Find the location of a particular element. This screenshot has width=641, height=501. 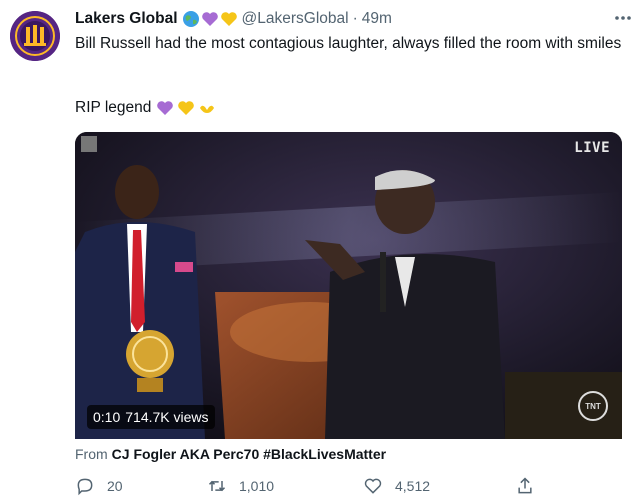

lakers-logo-icon is located at coordinates (35, 36).